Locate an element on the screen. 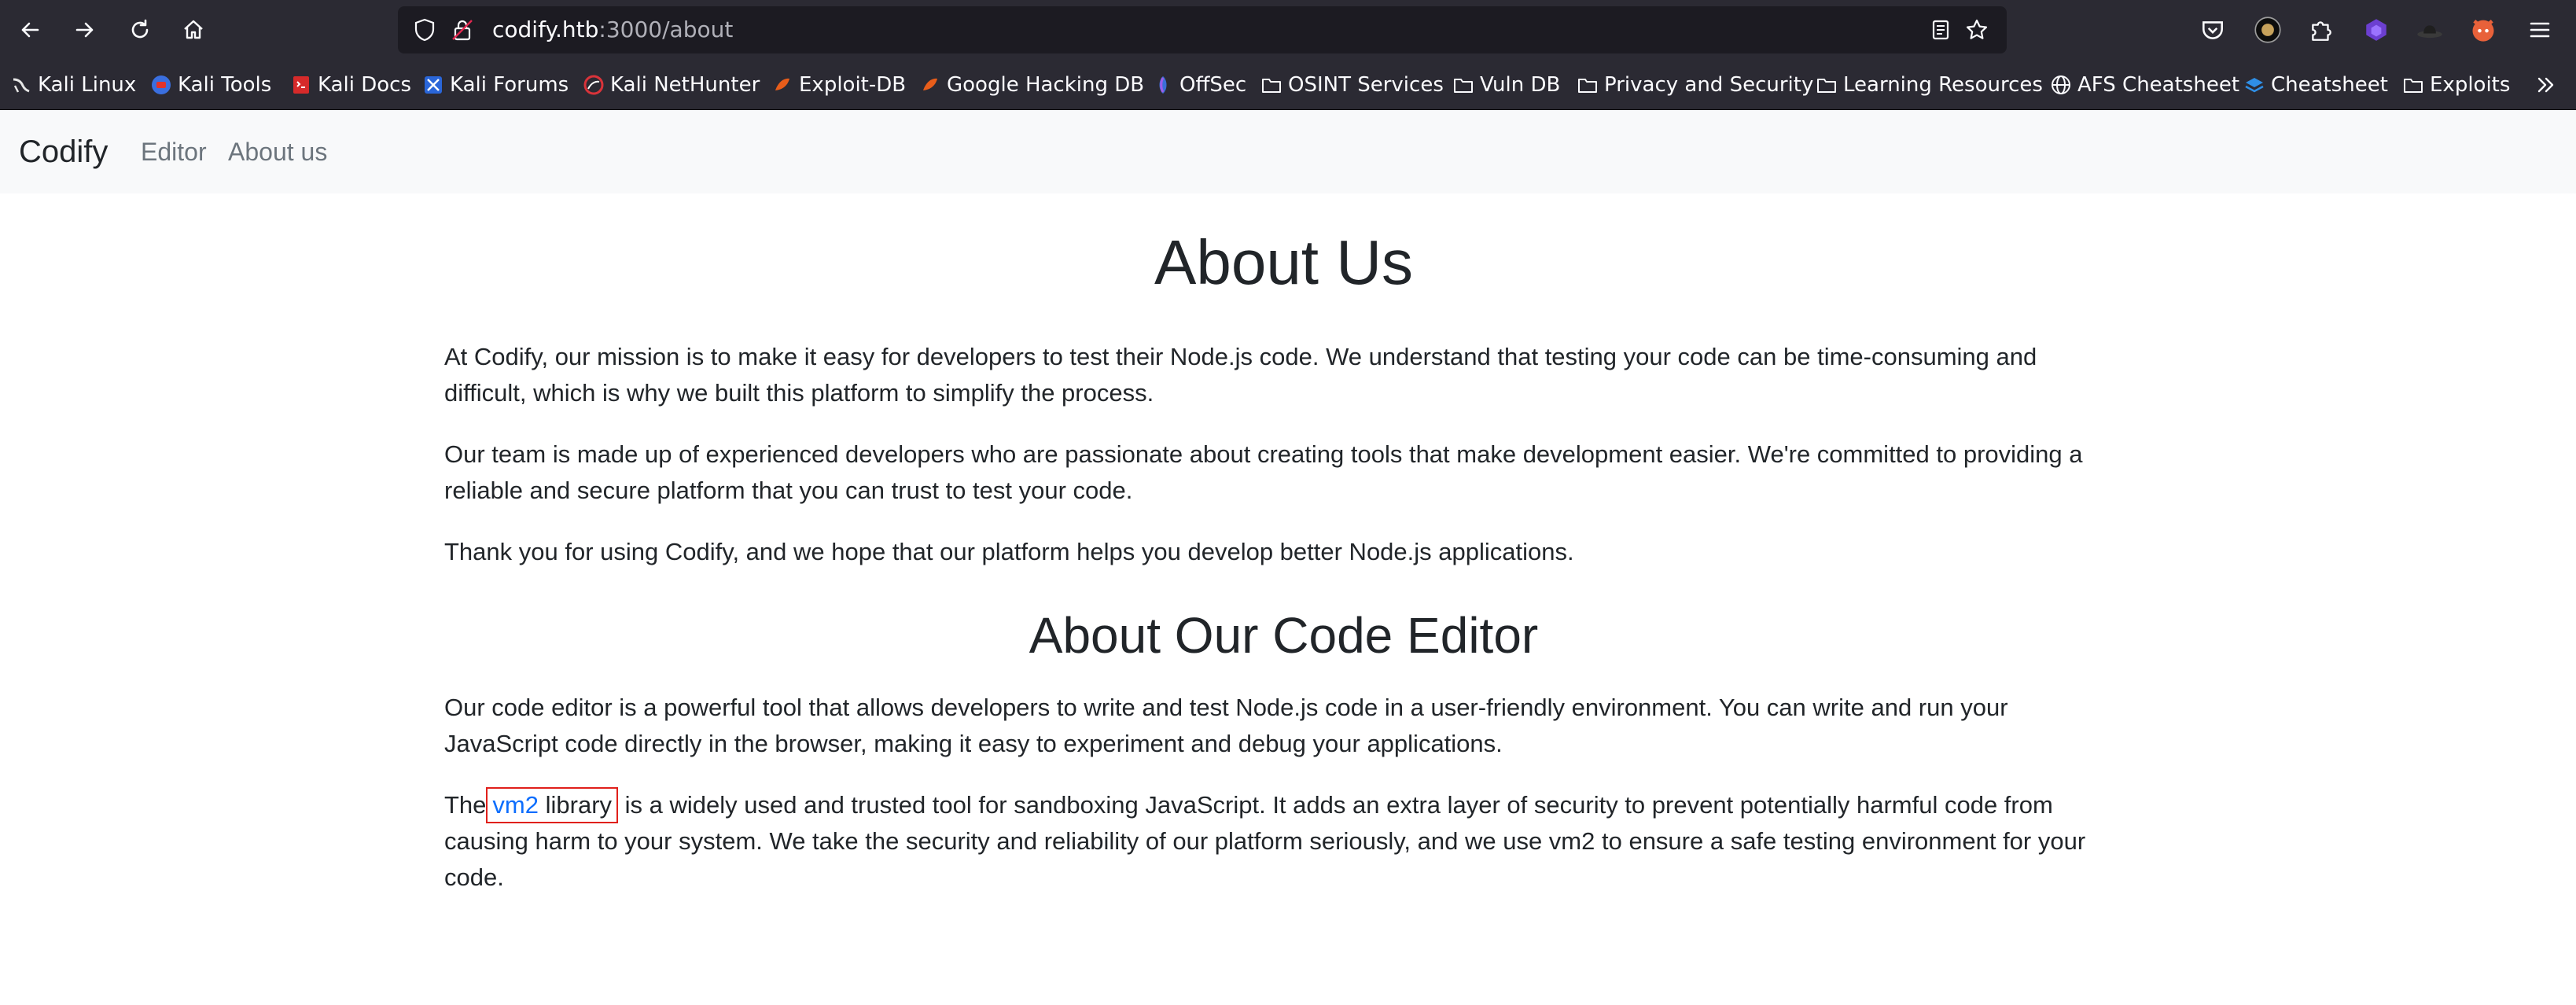 Image resolution: width=2576 pixels, height=1005 pixels. bookmark-label: Exploits is located at coordinates (2470, 85).